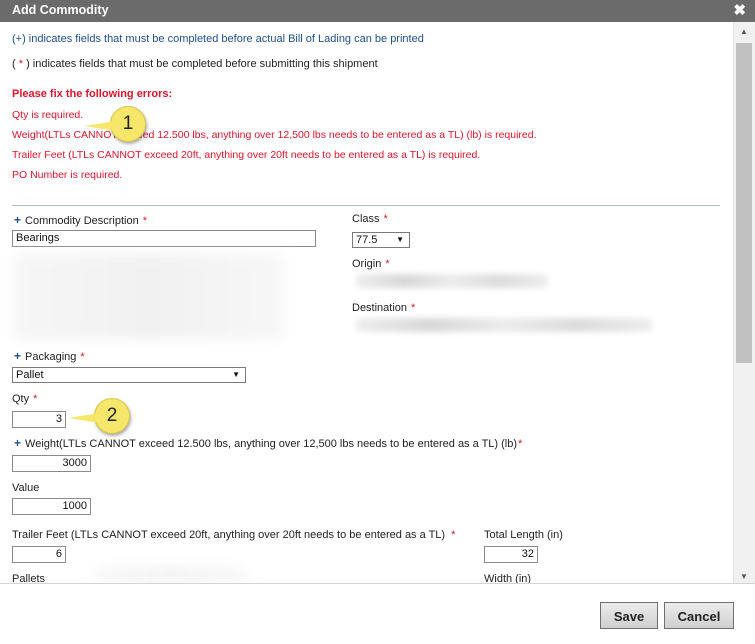  I want to click on cancel-button: Cancel, so click(699, 615).